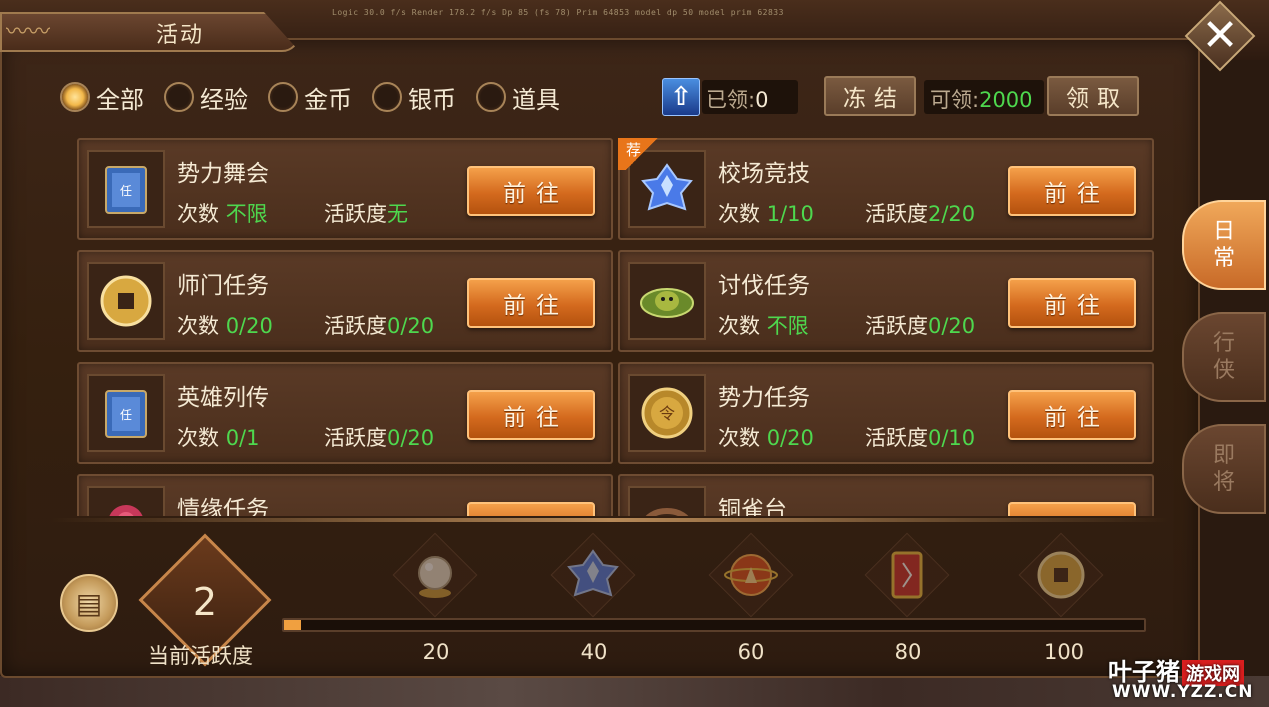  Describe the element at coordinates (242, 438) in the screenshot. I see `count-value: 0/1` at that location.